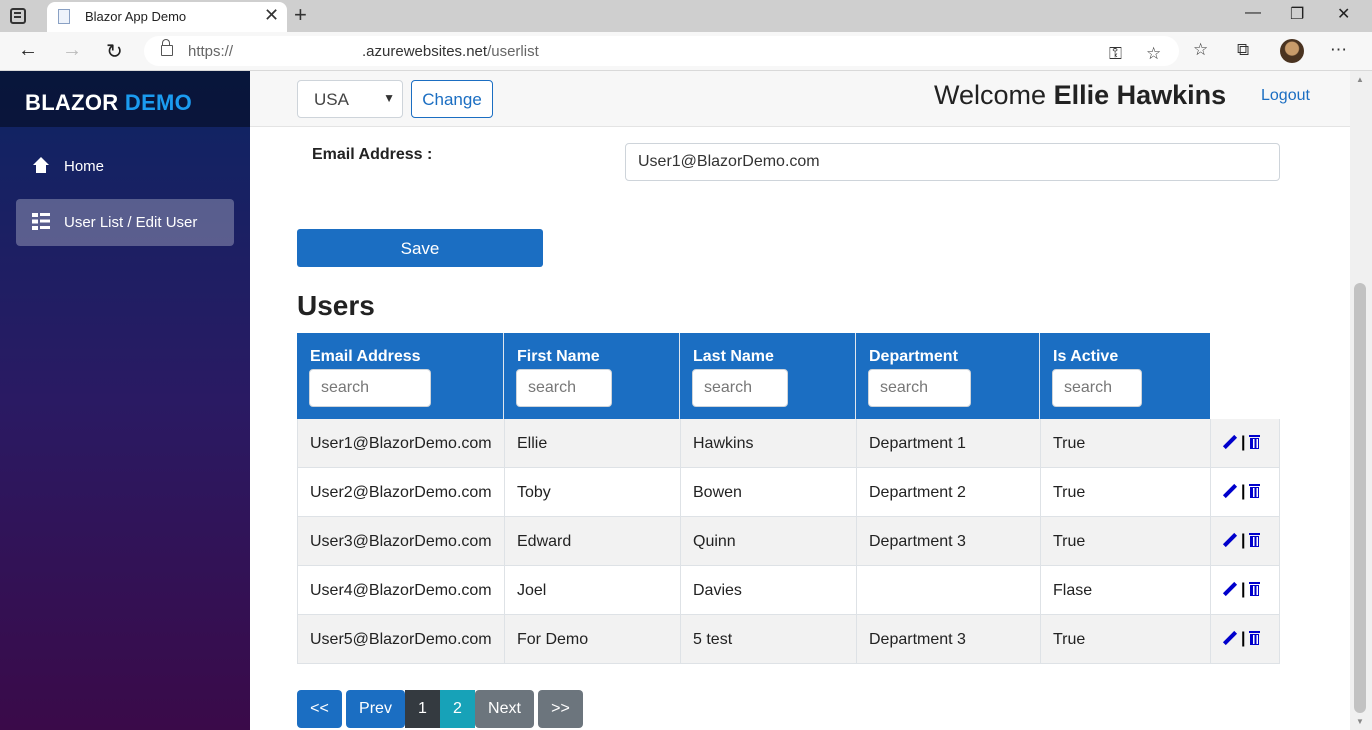 The height and width of the screenshot is (730, 1372). What do you see at coordinates (1292, 51) in the screenshot?
I see `profile-avatar` at bounding box center [1292, 51].